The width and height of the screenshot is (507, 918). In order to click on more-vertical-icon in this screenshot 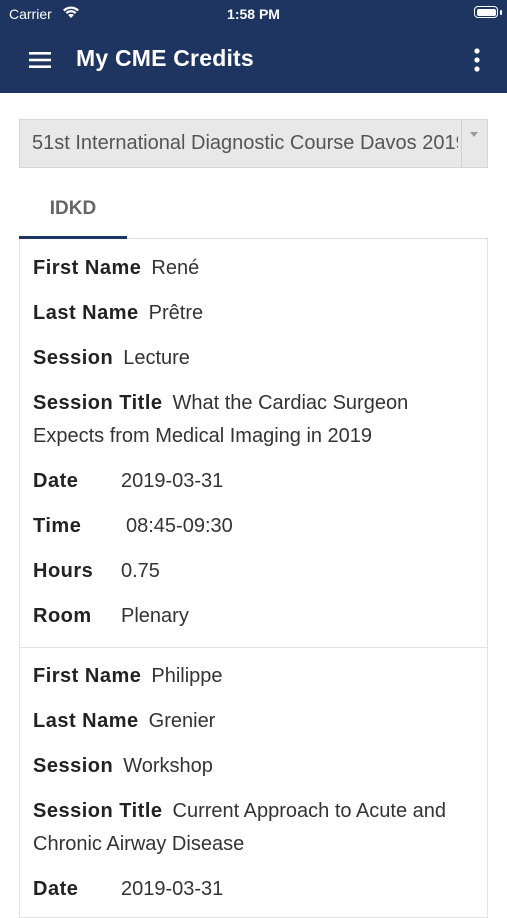, I will do `click(477, 60)`.